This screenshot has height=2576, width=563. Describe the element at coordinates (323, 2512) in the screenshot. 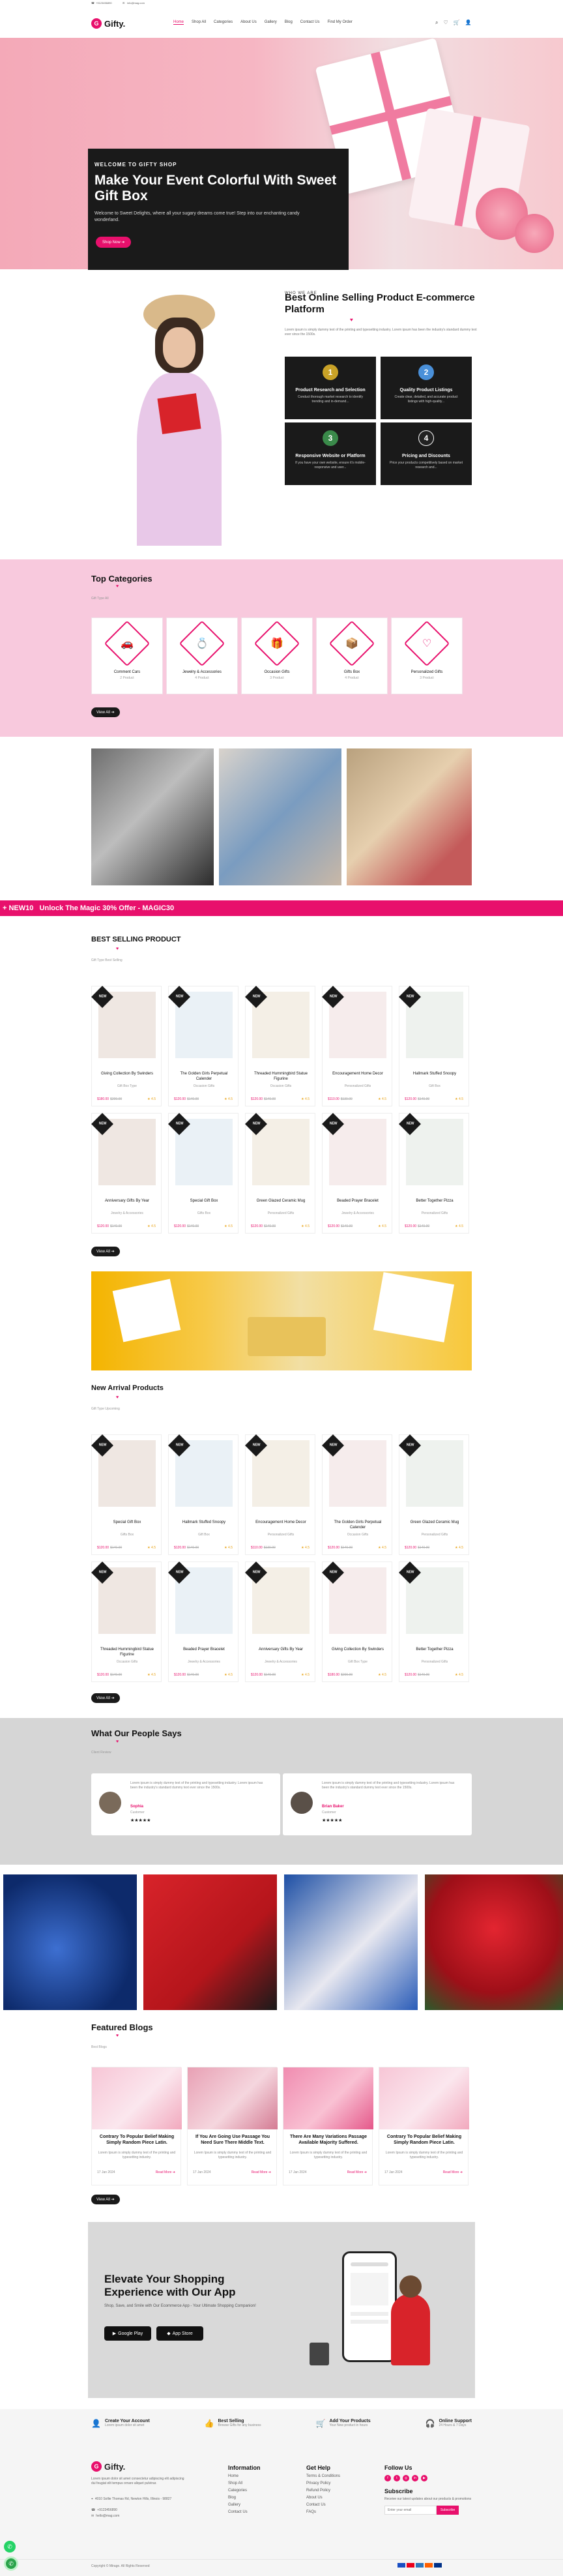

I see `footer-link: FAQs` at that location.